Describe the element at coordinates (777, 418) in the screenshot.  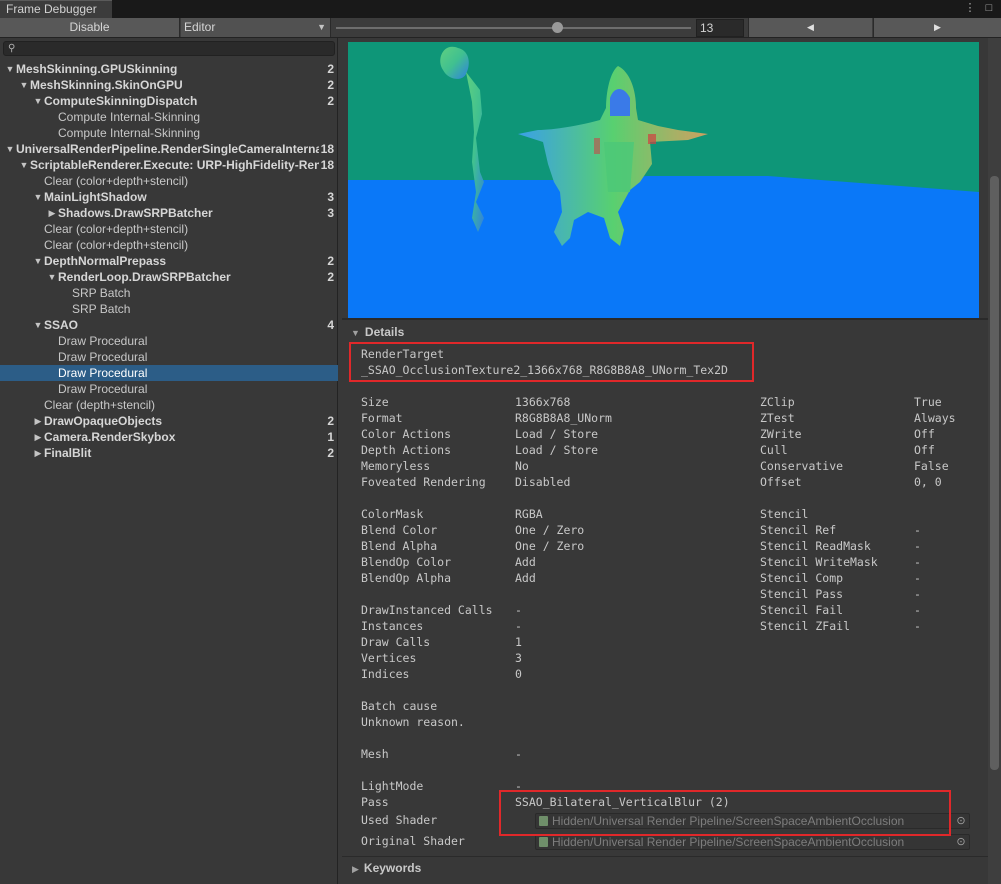
I see `property-label: ZTest` at that location.